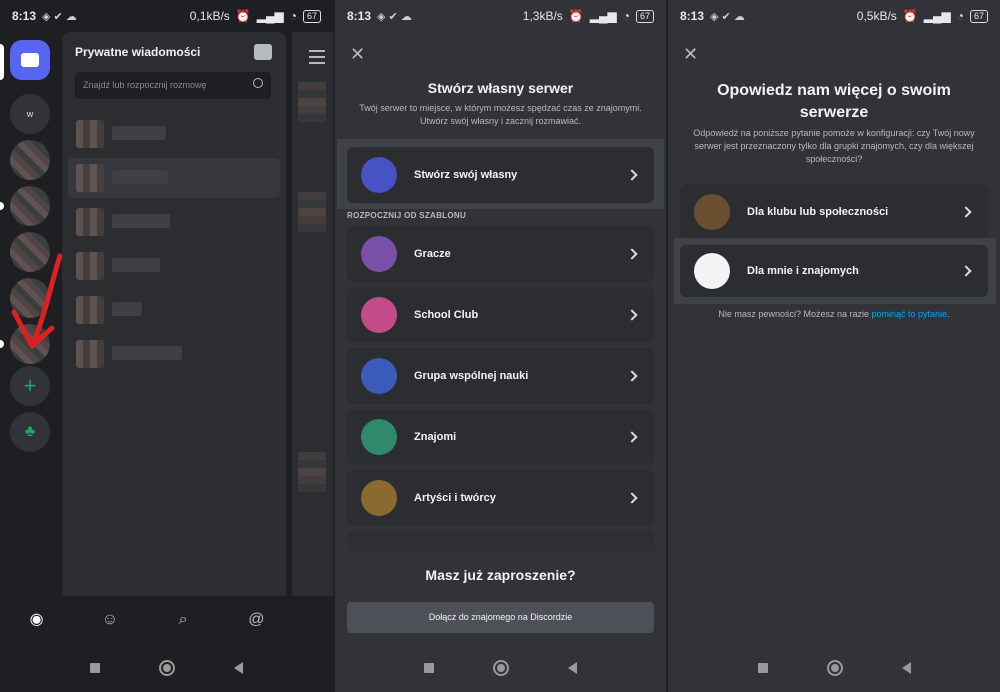  I want to click on new-dm-icon, so click(263, 52).